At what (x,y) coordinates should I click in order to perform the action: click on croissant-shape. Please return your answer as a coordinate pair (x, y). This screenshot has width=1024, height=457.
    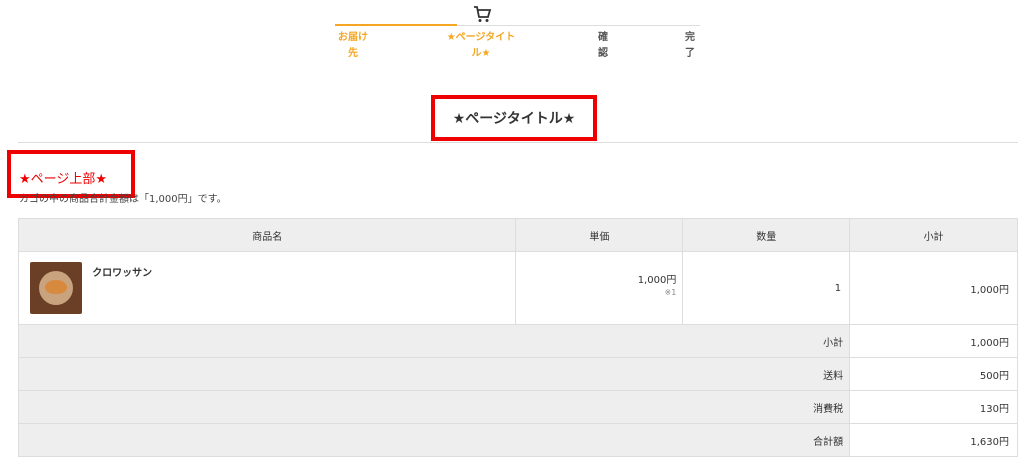
    Looking at the image, I should click on (56, 287).